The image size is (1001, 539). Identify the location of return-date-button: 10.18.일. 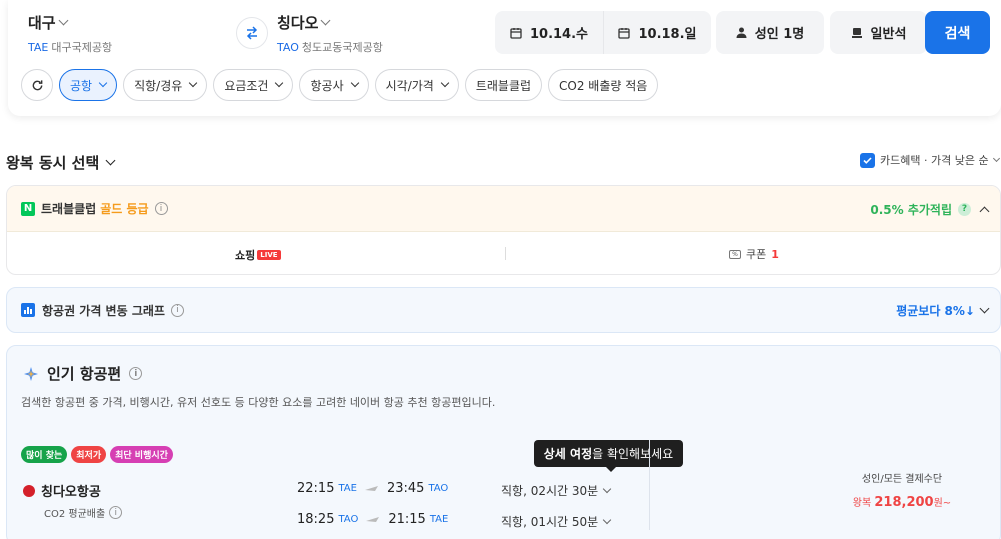
(657, 32).